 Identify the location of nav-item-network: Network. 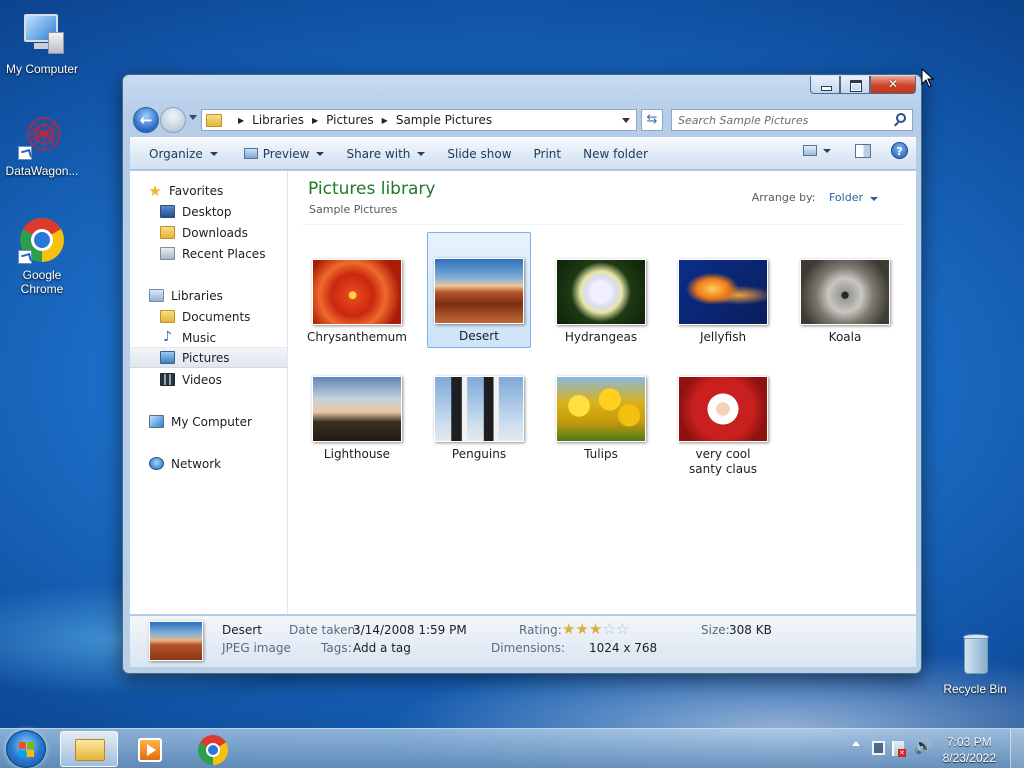
(208, 463).